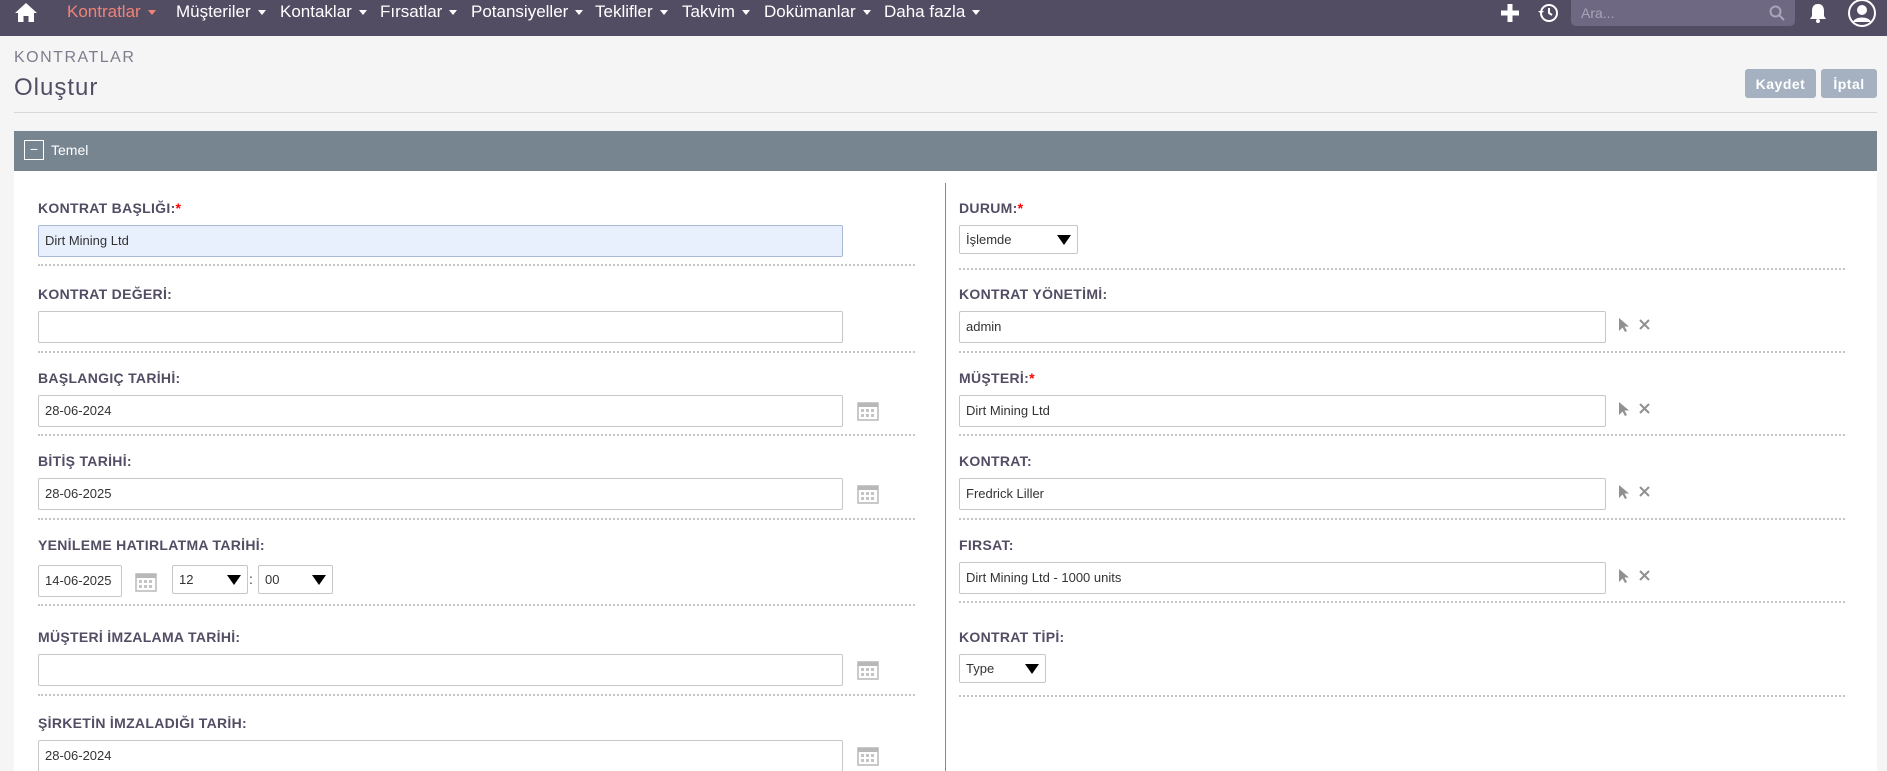 Image resolution: width=1887 pixels, height=771 pixels. I want to click on start-date-label: BAŞLANGIÇ TARİHİ:, so click(109, 378).